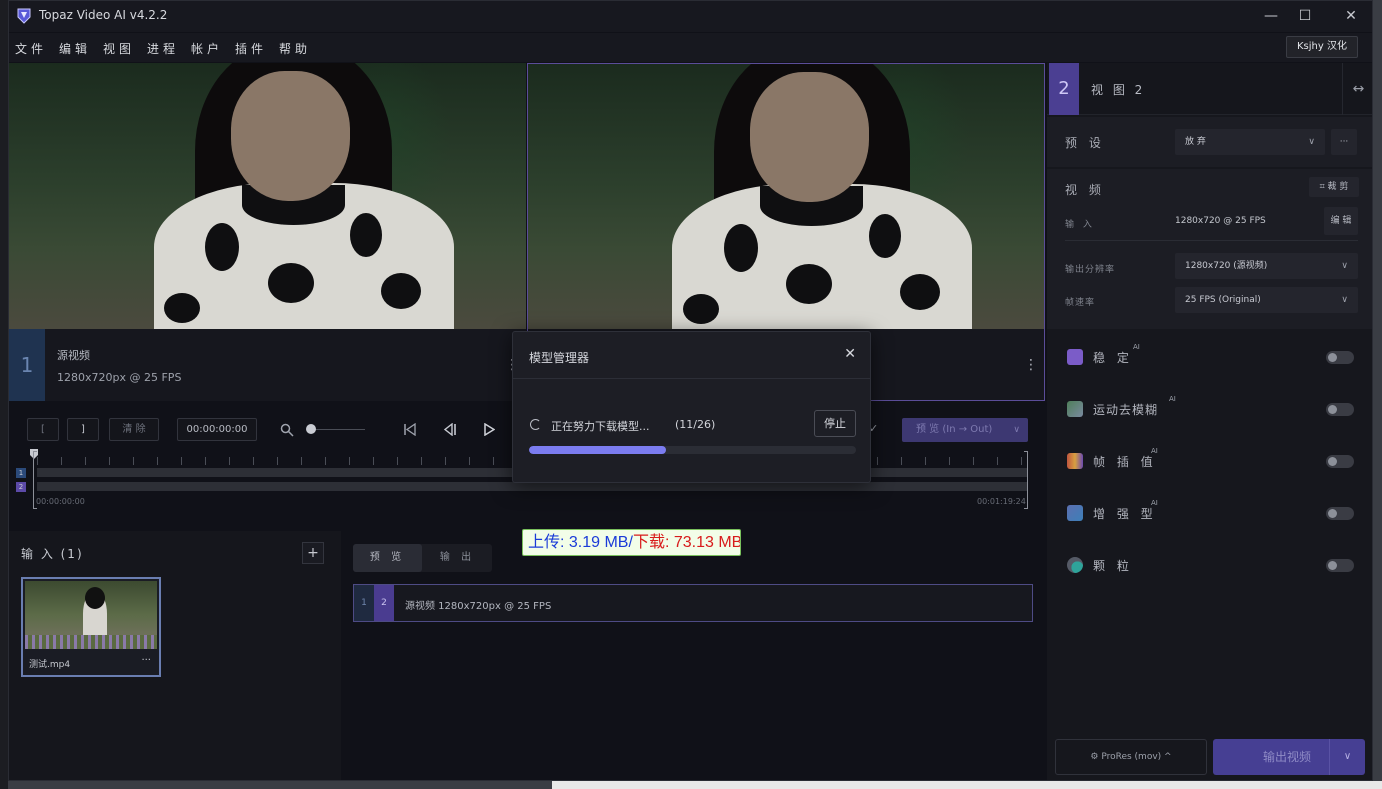  What do you see at coordinates (50, 665) in the screenshot?
I see `input-file-name: 测试.mp4` at bounding box center [50, 665].